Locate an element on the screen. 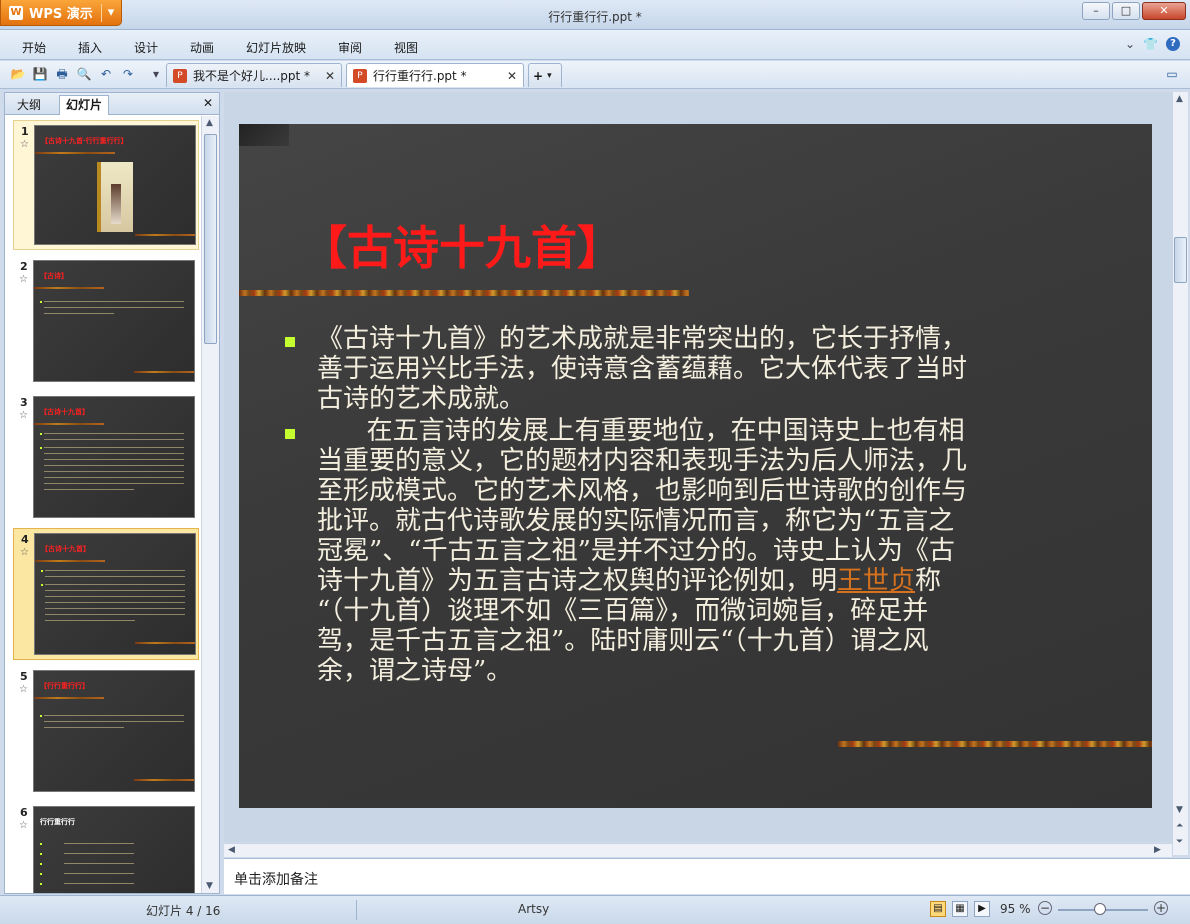 This screenshot has width=1190, height=924. thumbnail-slide-4: 4 ☆ 【古诗十九首】 is located at coordinates (106, 594).